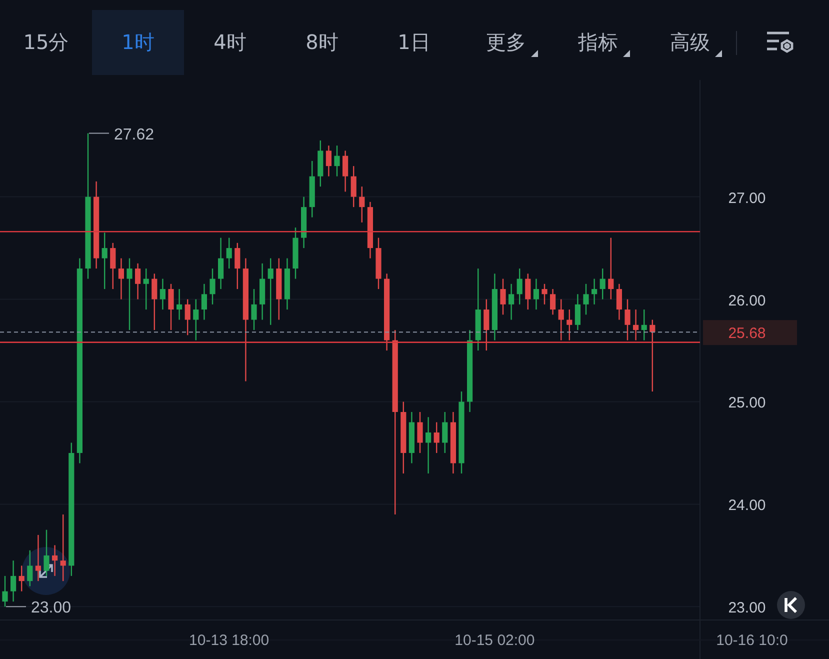 The height and width of the screenshot is (659, 829). What do you see at coordinates (747, 403) in the screenshot?
I see `price-axis-label: 25.00` at bounding box center [747, 403].